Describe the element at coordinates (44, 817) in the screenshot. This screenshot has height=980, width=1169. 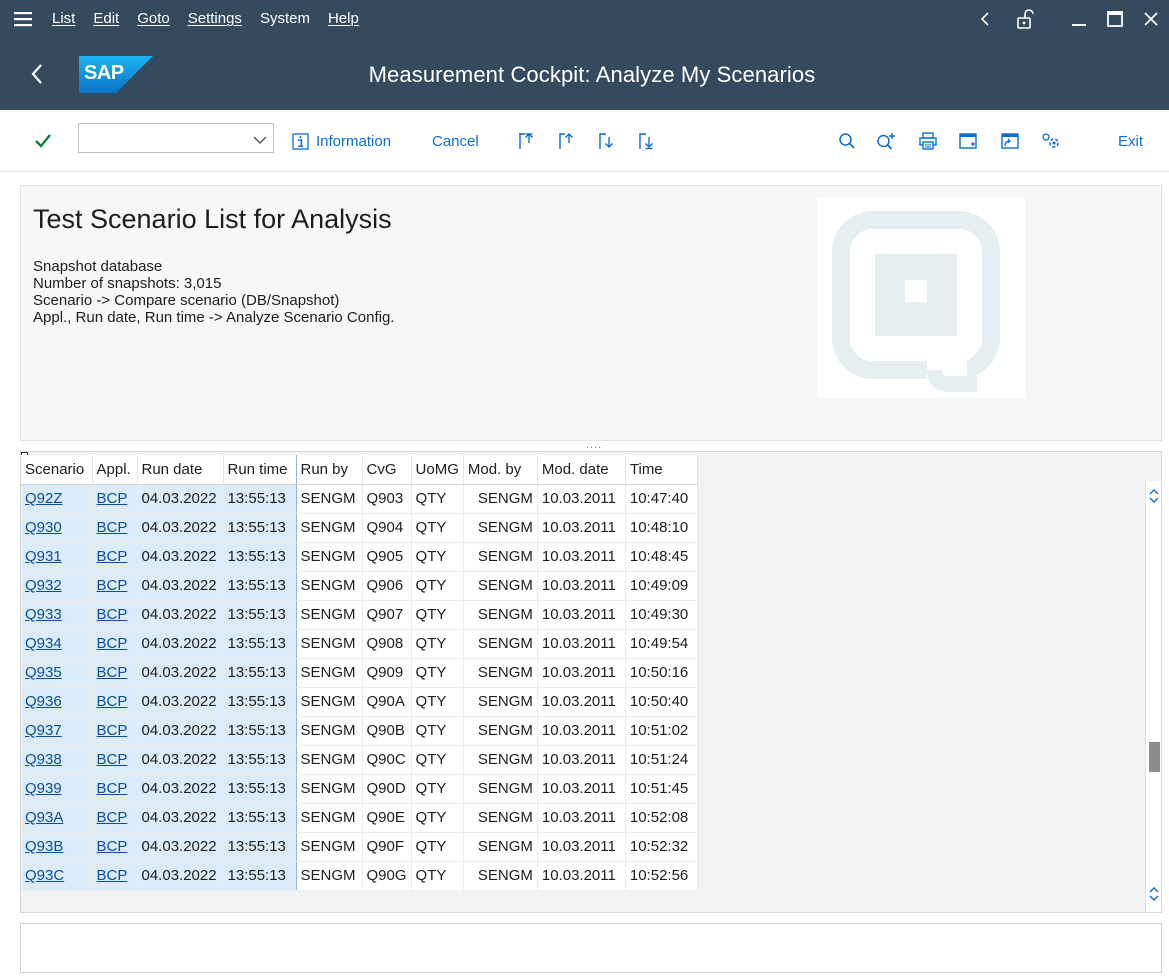
I see `scenario-link: Q93A` at that location.